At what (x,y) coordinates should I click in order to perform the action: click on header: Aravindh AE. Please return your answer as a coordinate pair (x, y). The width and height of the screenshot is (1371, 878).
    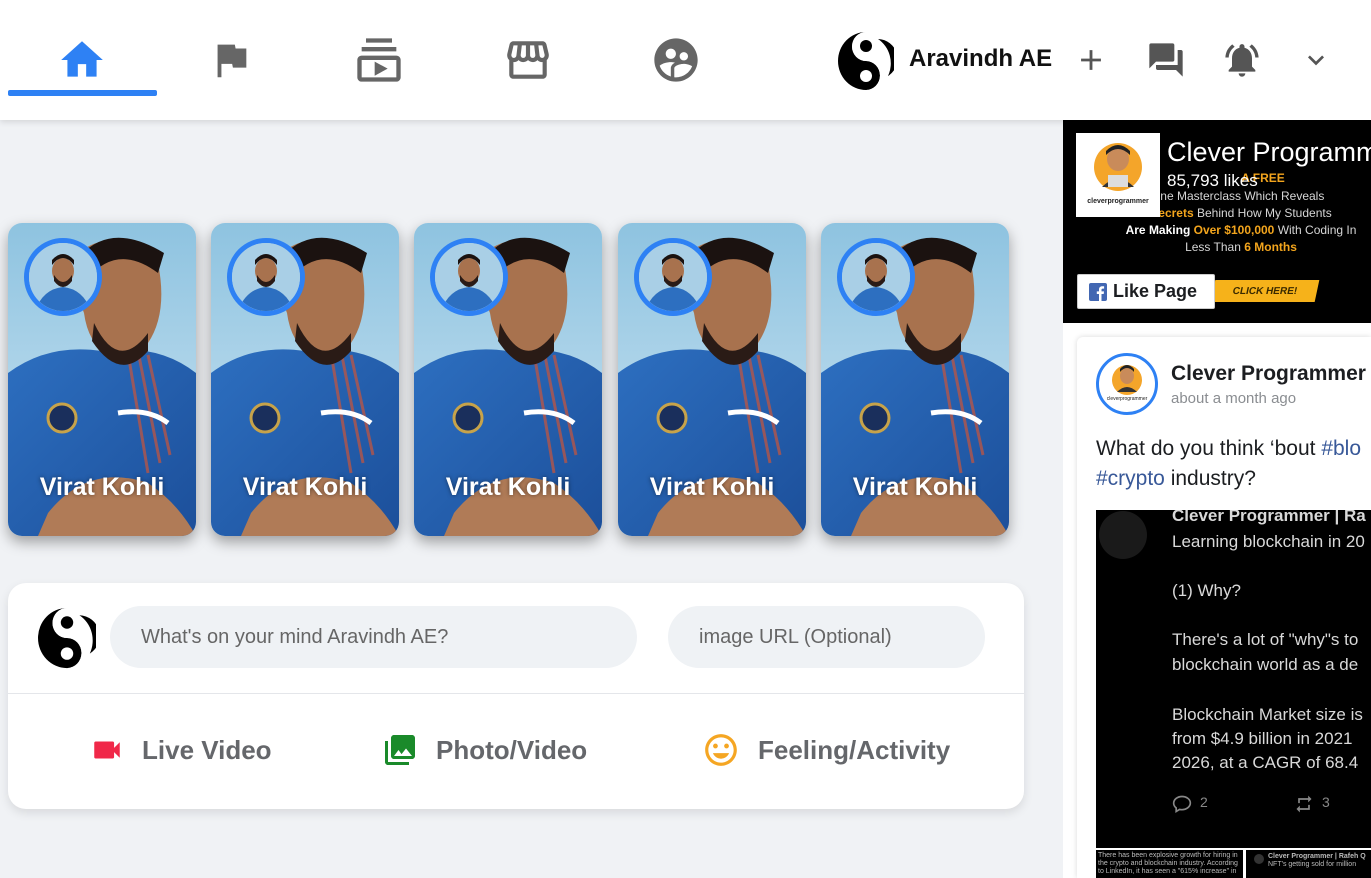
    Looking at the image, I should click on (685, 60).